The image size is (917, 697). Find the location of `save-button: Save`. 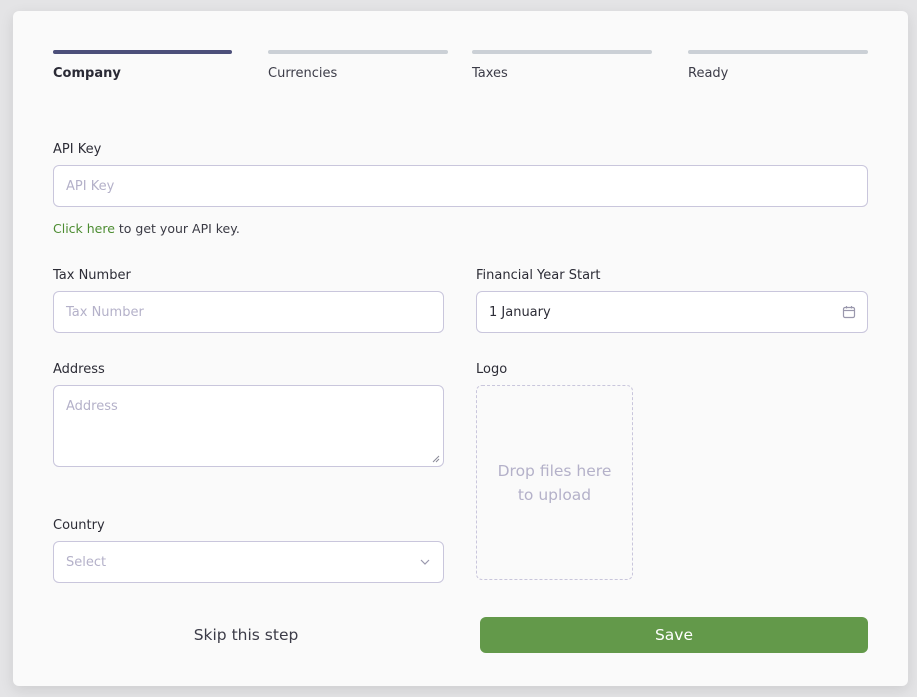

save-button: Save is located at coordinates (674, 635).